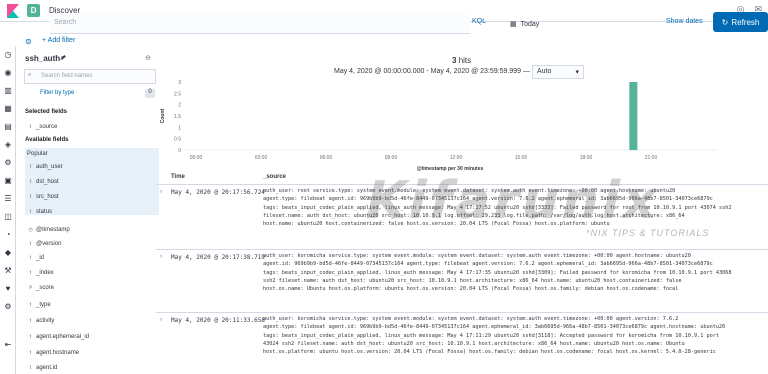  Describe the element at coordinates (648, 233) in the screenshot. I see `watermark-tagline: *NIX TIPS & TUTORIALS` at that location.